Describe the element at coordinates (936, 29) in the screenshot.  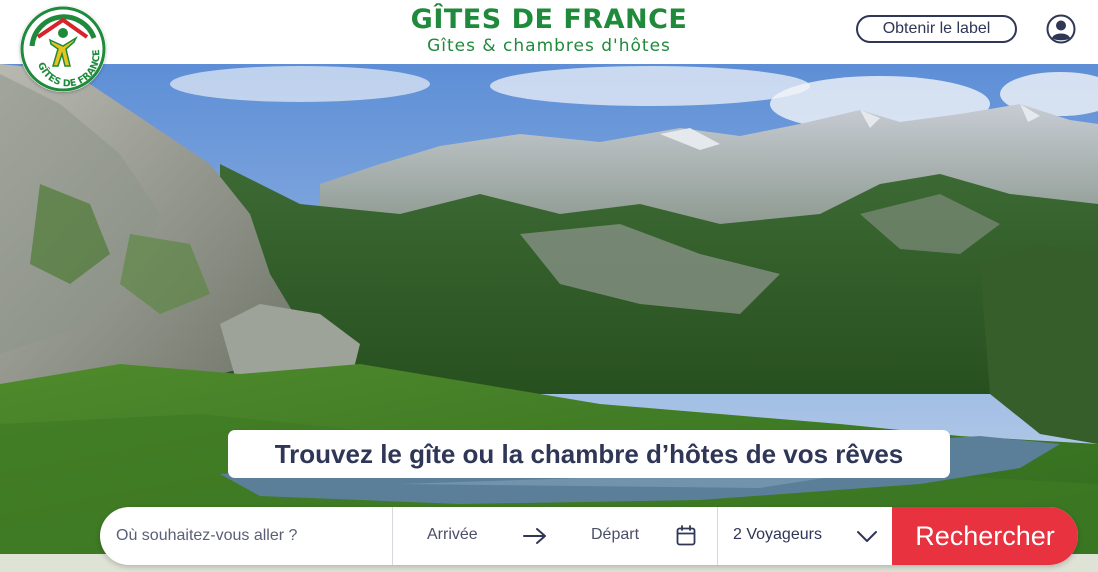
I see `get-label-button: Obtenir le label` at that location.